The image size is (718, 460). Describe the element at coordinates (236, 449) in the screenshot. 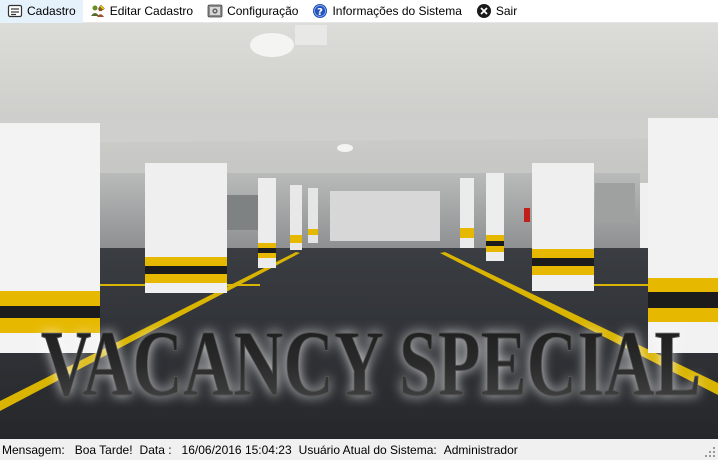

I see `date-value: 16/06/2016 15:04:23` at that location.